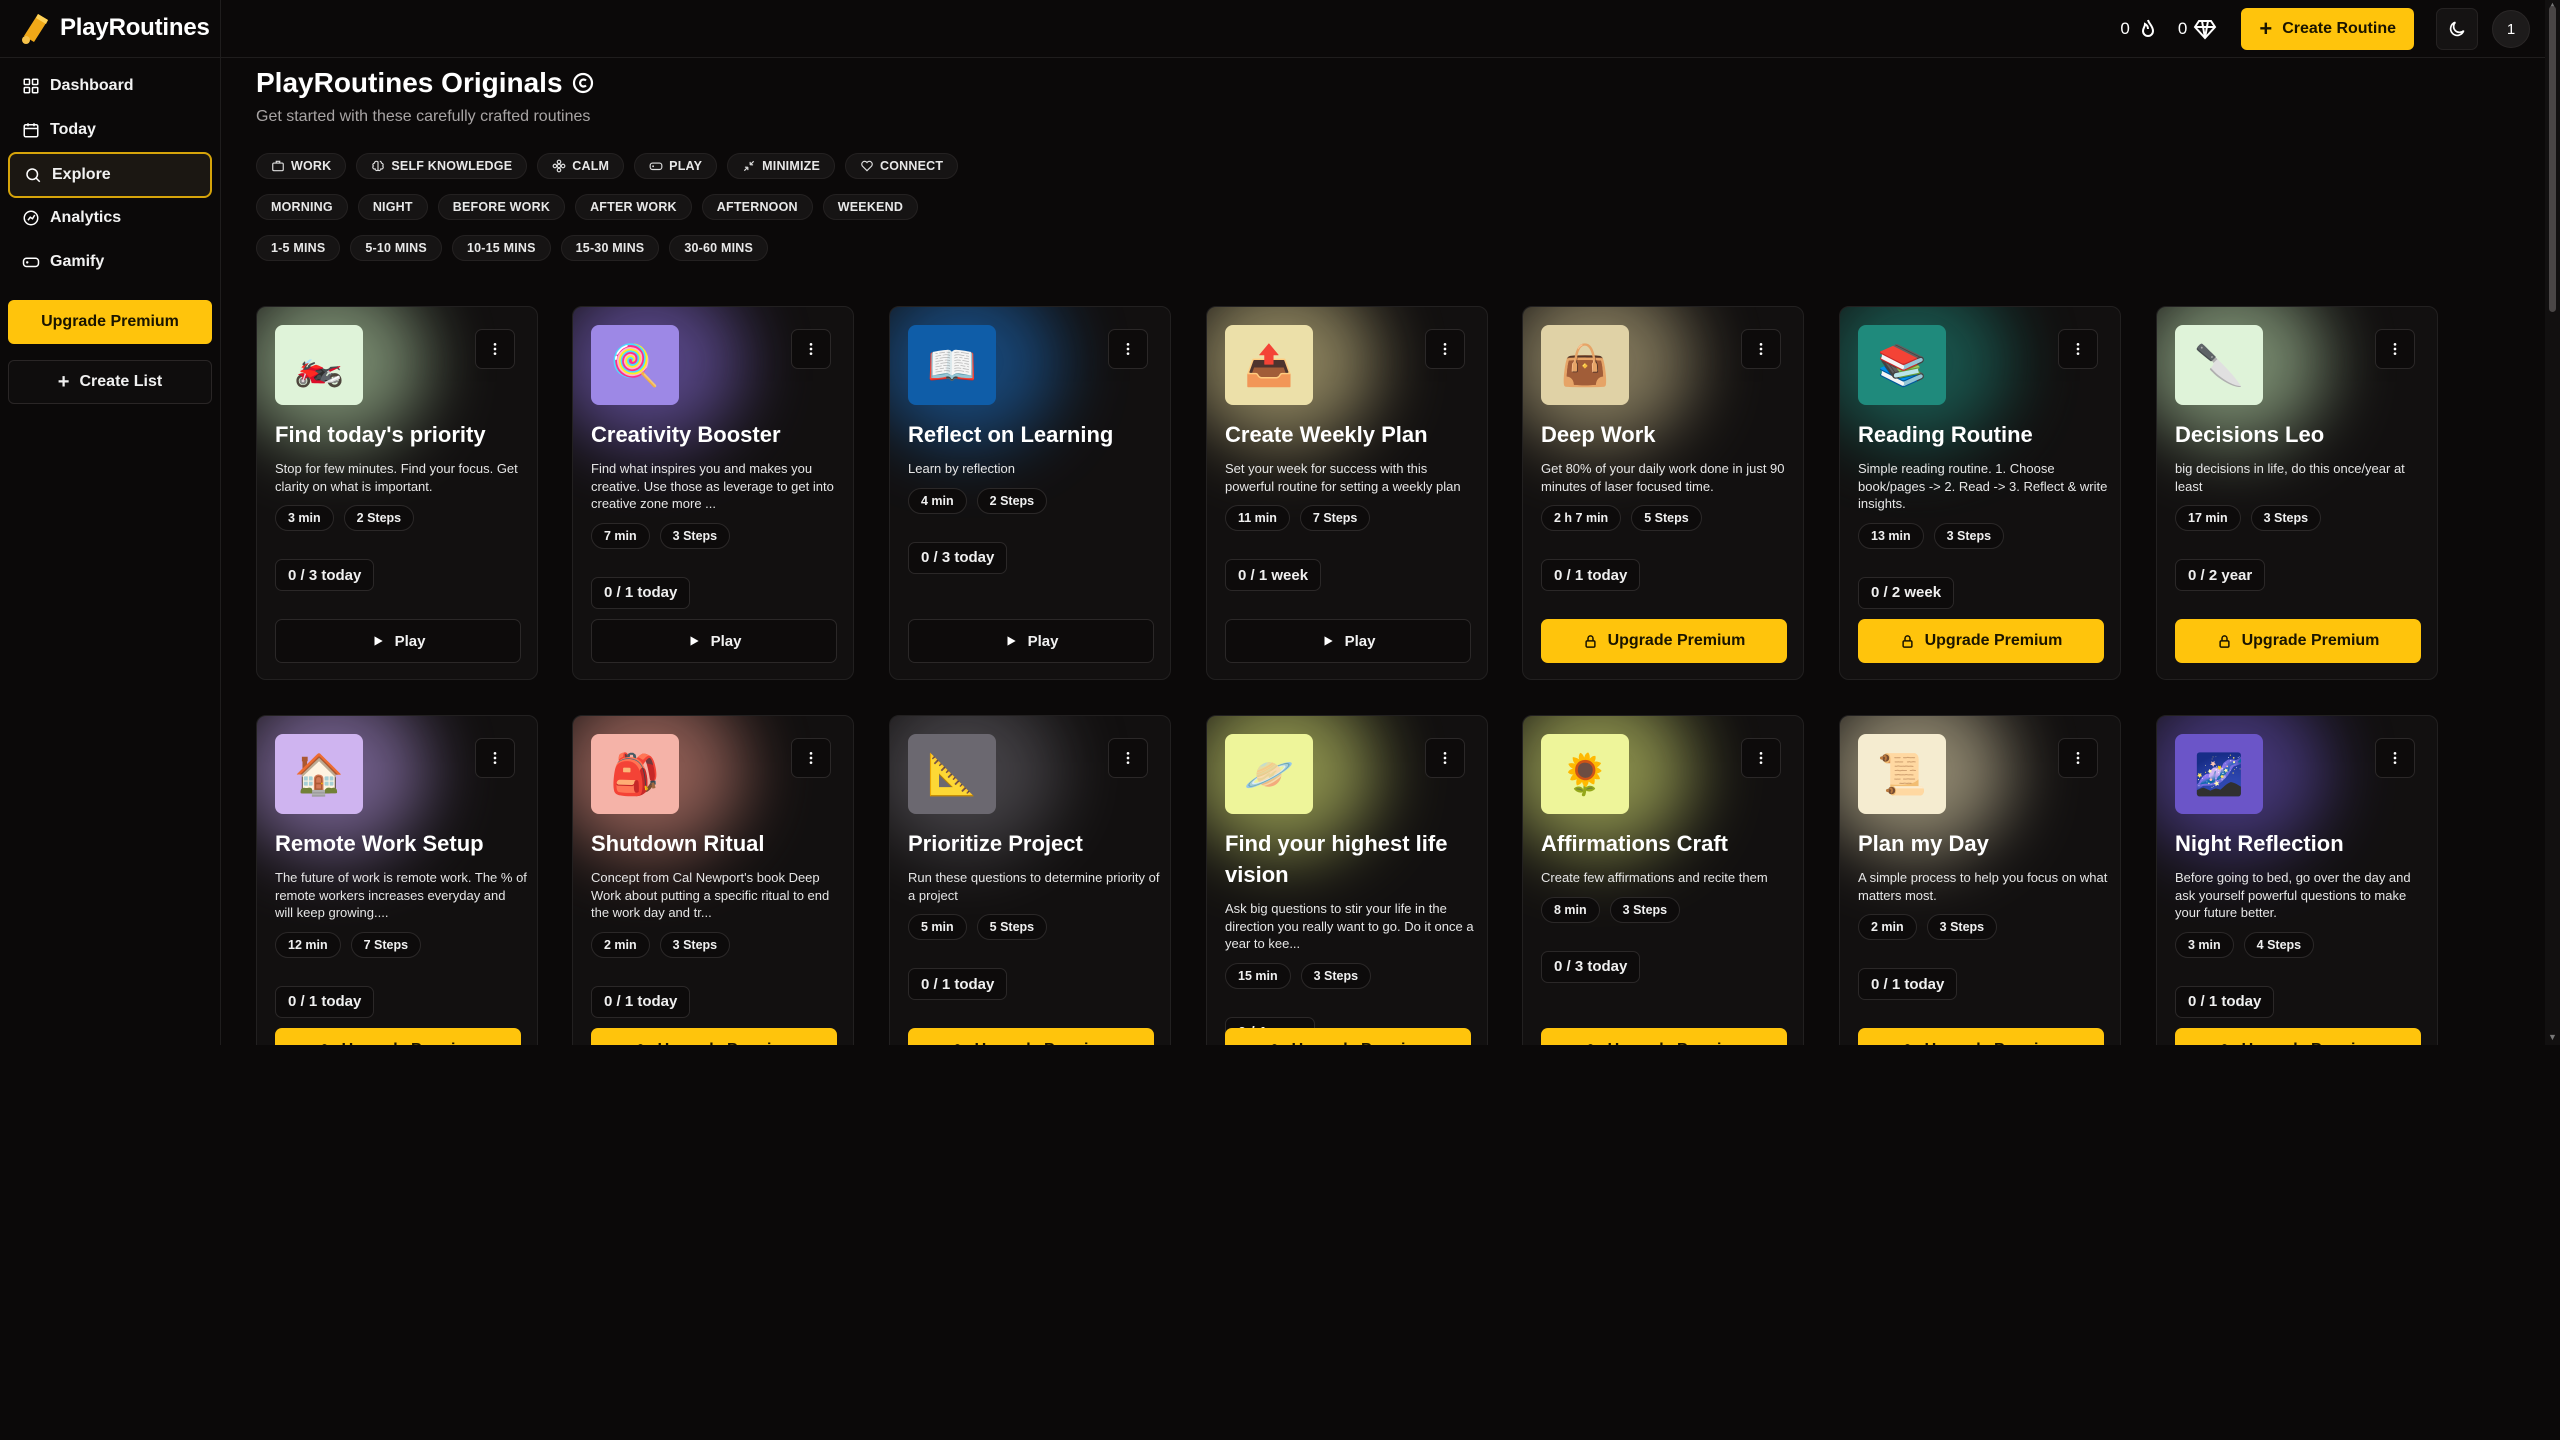  What do you see at coordinates (2552, 1037) in the screenshot?
I see `scroll-down-arrow-icon: ▼` at bounding box center [2552, 1037].